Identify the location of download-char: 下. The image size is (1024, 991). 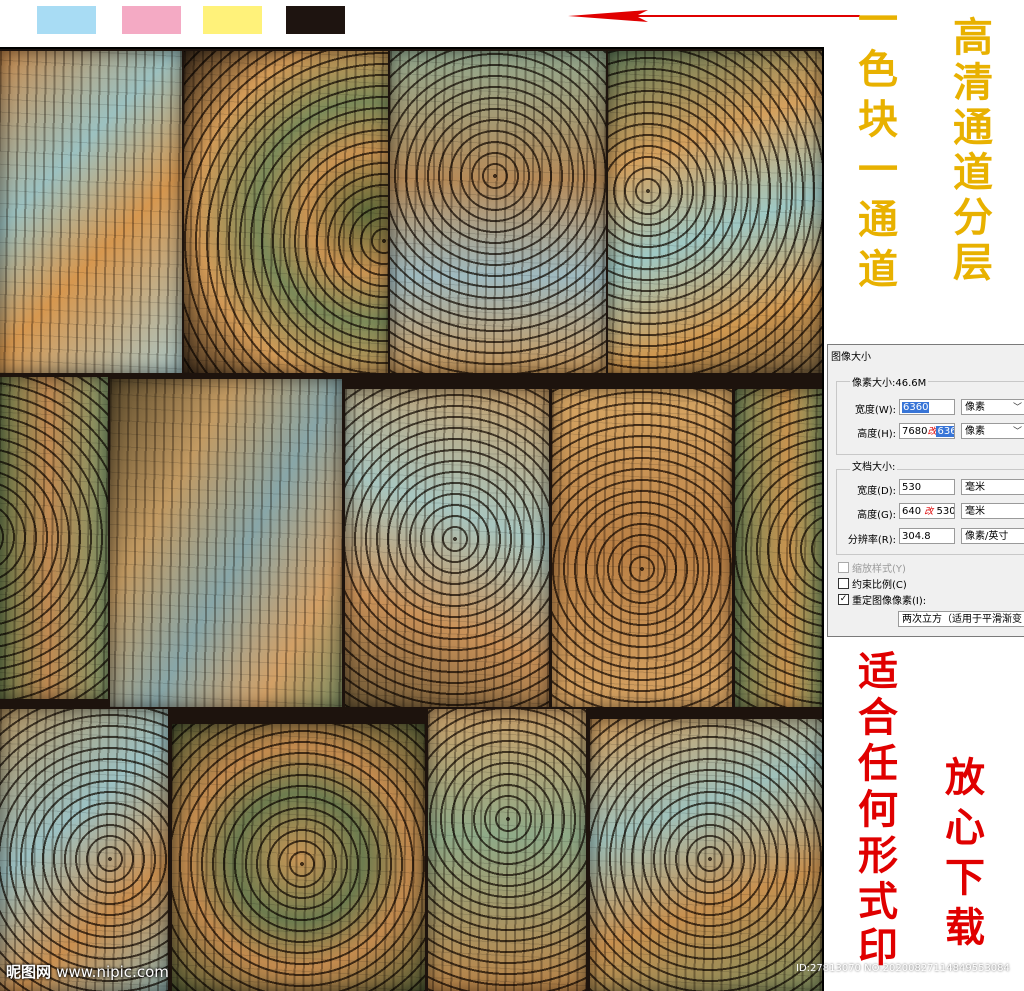
(965, 877).